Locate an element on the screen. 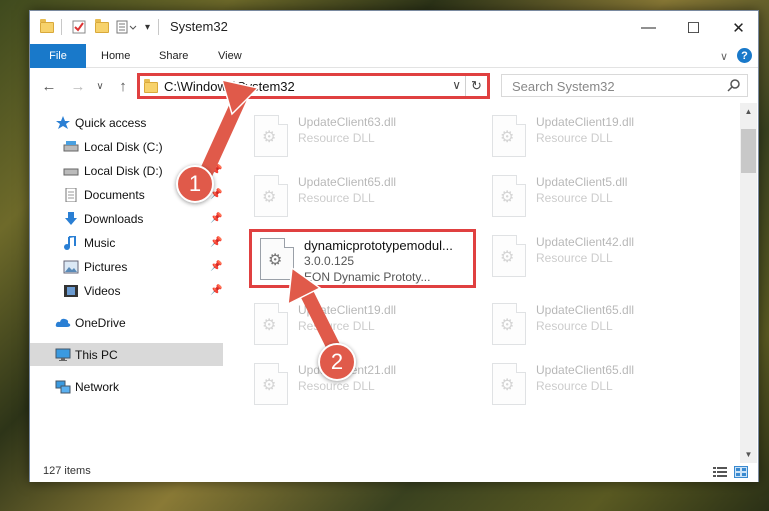 The width and height of the screenshot is (769, 511). sidebar-item-downloads: Downloads 📌 is located at coordinates (126, 218).